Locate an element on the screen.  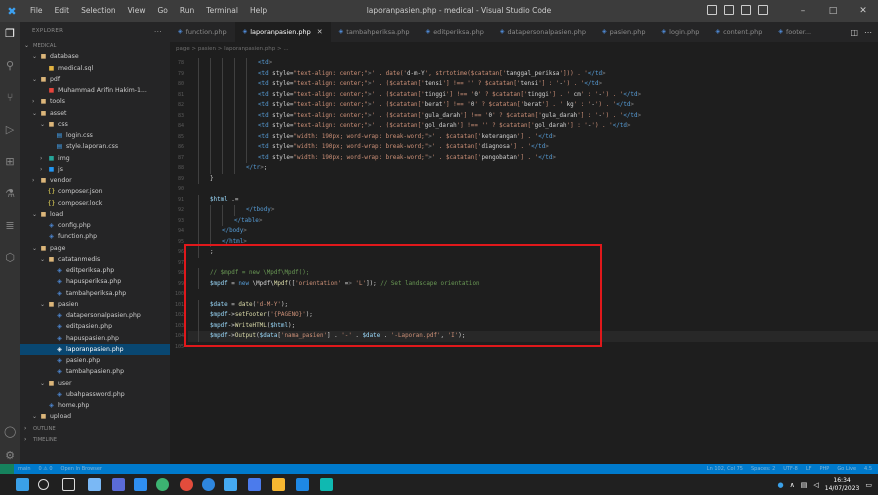
tree-file: ◈ datapersonalpasien.php is located at coordinates (95, 315).